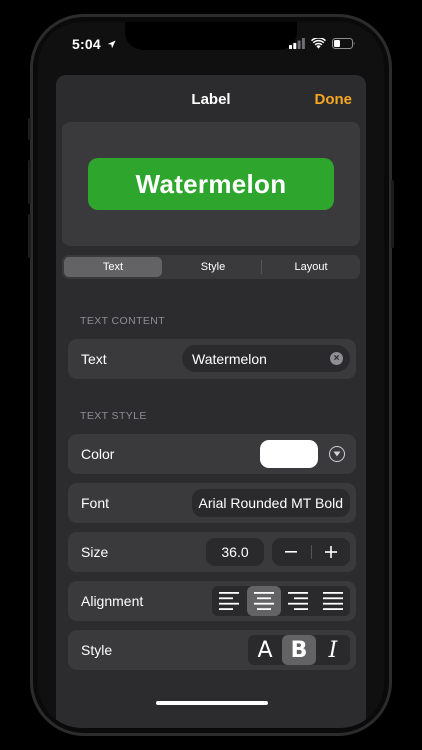 This screenshot has height=750, width=422. I want to click on clear-text-icon: ×, so click(336, 358).